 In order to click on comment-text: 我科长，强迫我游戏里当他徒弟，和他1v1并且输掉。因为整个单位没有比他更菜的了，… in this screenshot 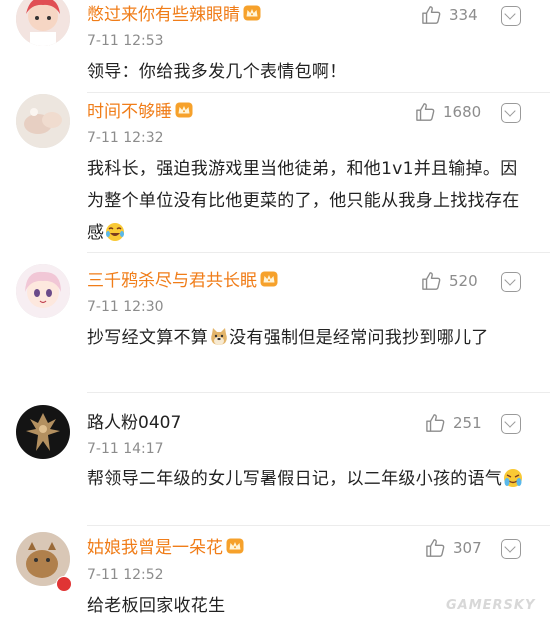, I will do `click(303, 201)`.